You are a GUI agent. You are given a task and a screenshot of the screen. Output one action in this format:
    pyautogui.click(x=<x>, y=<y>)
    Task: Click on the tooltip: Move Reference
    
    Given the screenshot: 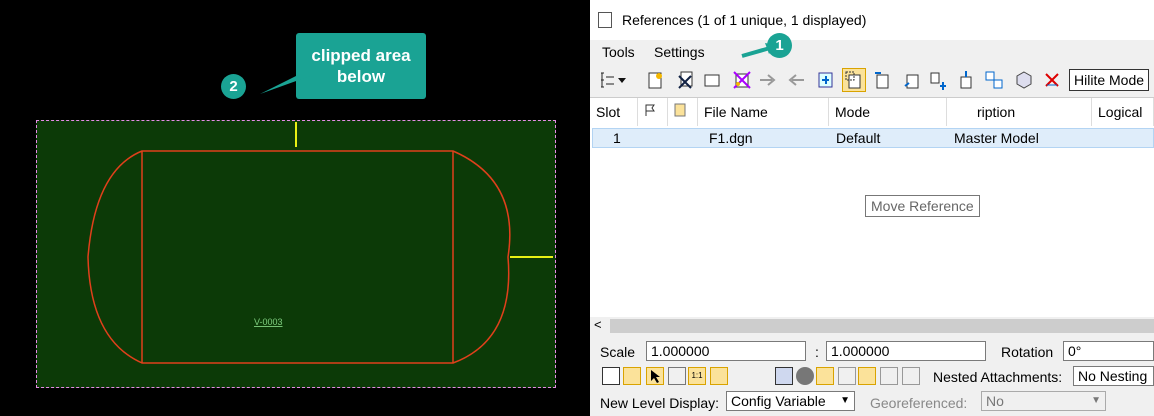 What is the action you would take?
    pyautogui.click(x=922, y=206)
    